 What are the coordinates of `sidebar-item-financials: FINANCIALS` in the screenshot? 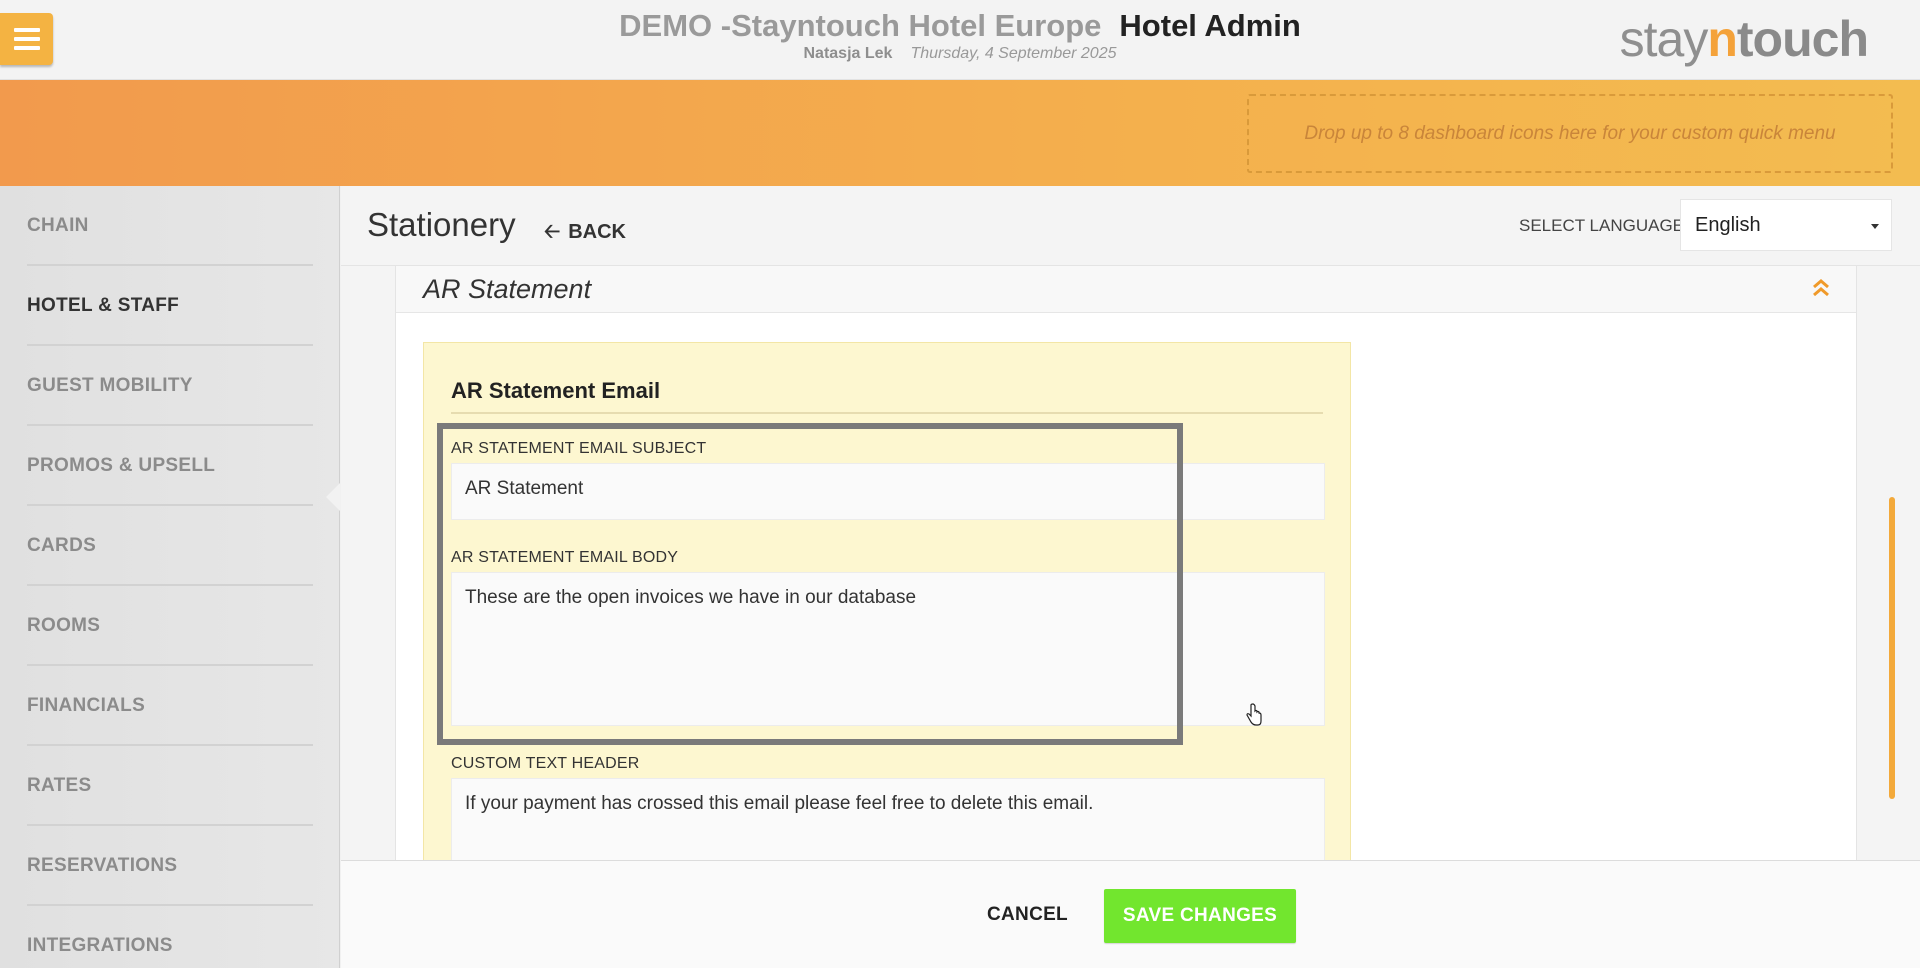 It's located at (170, 706).